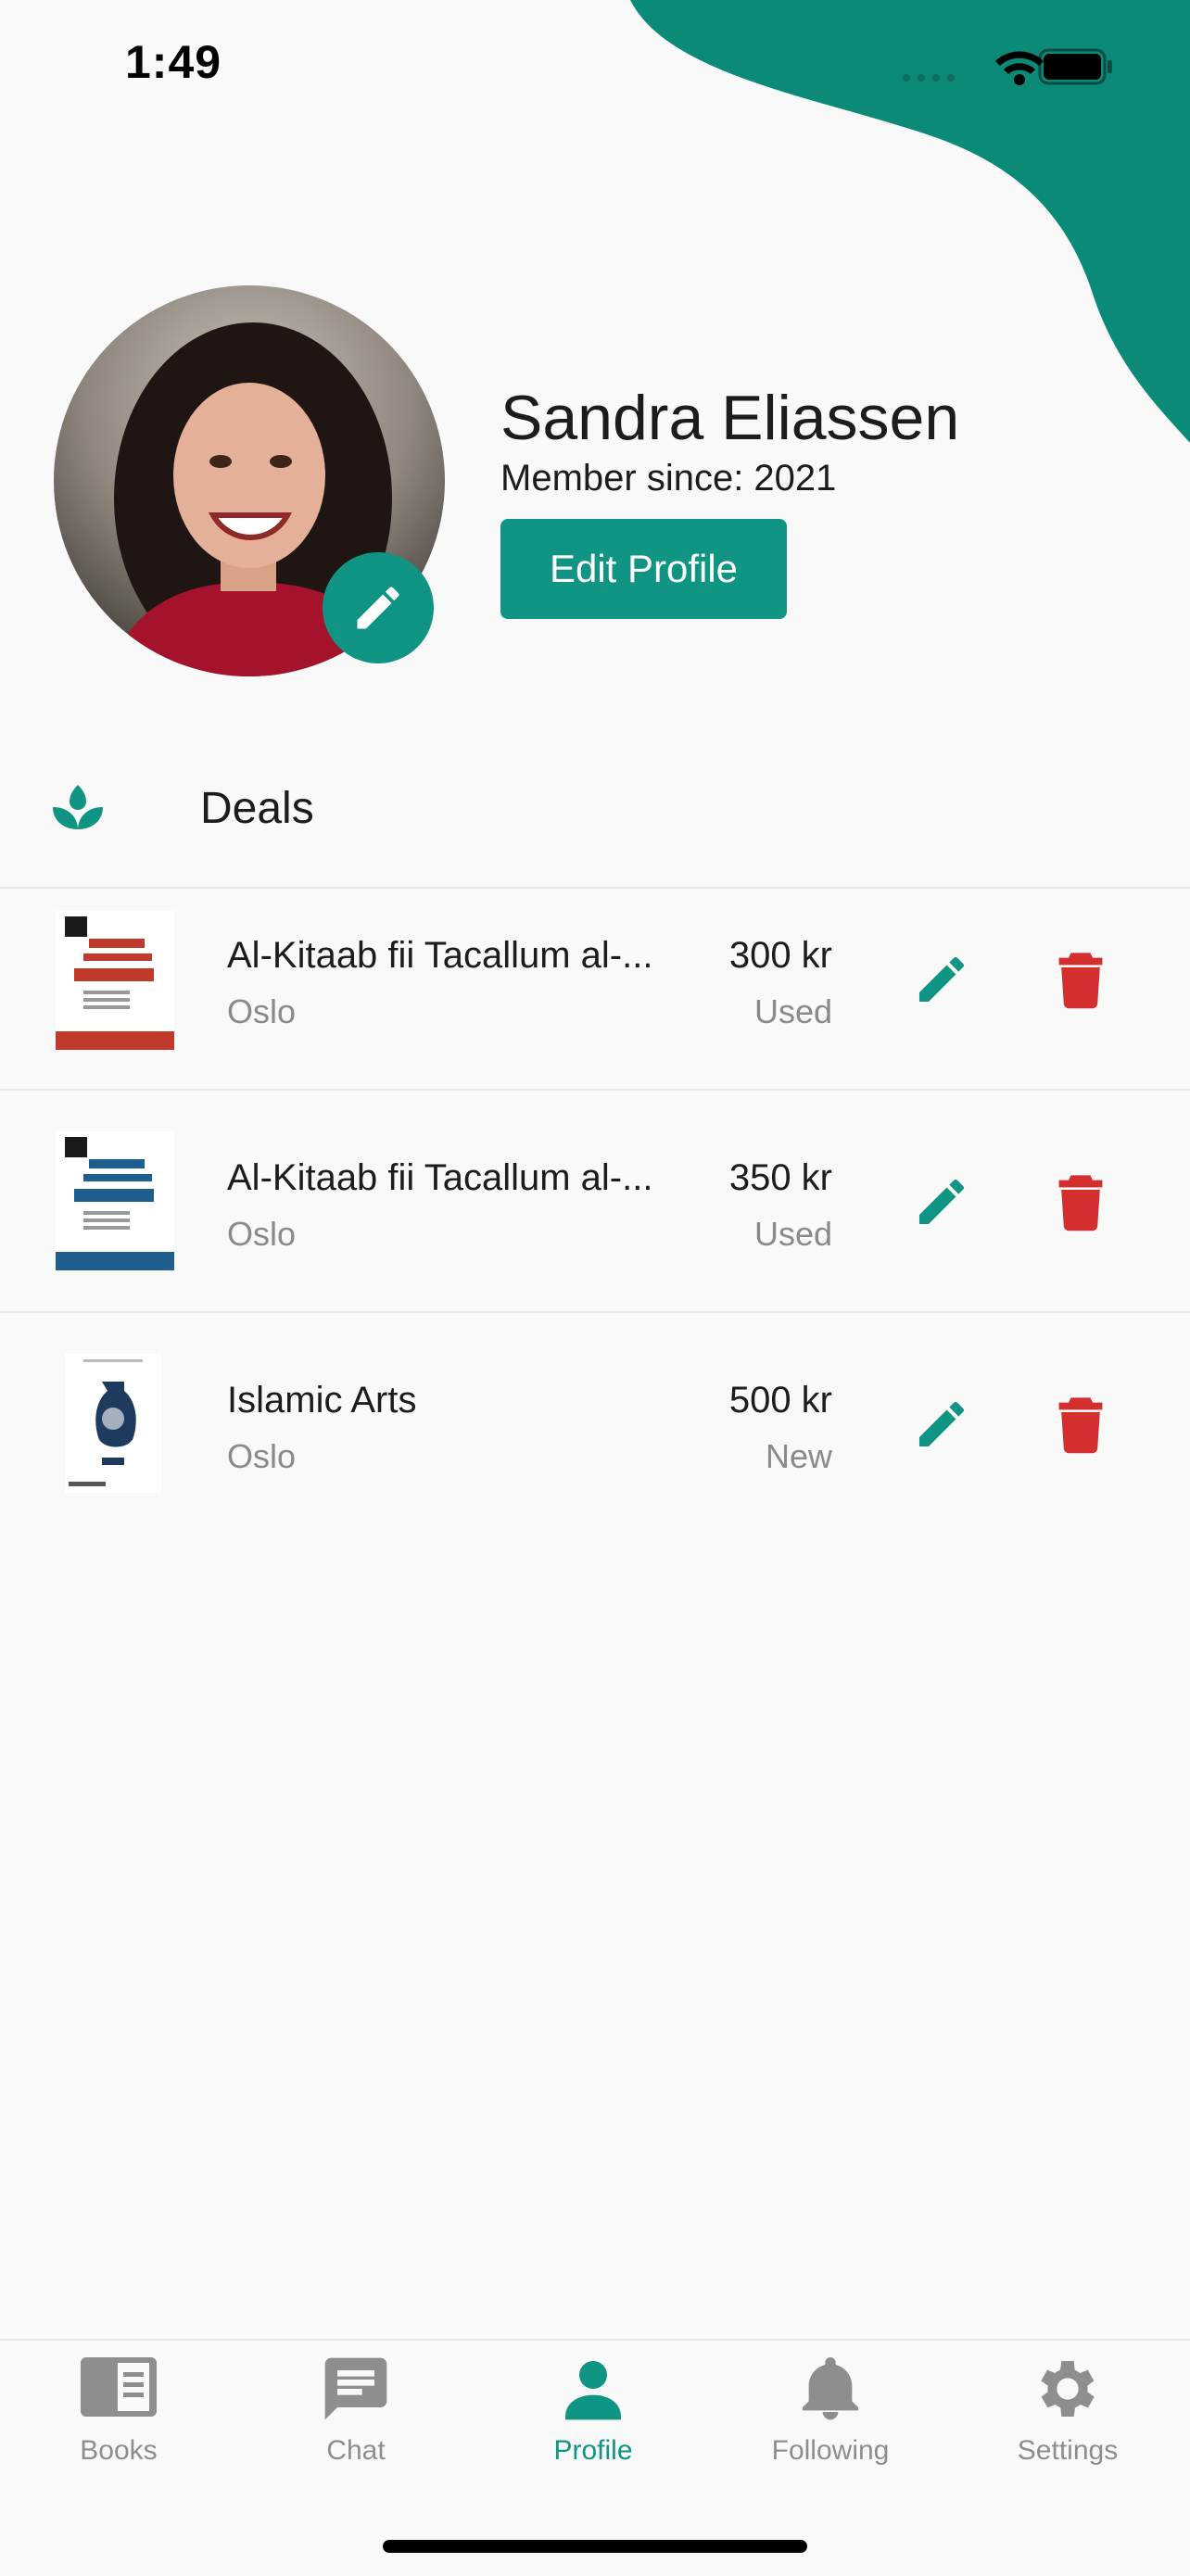 This screenshot has width=1190, height=2576. Describe the element at coordinates (356, 2450) in the screenshot. I see `tab-label: Chat` at that location.